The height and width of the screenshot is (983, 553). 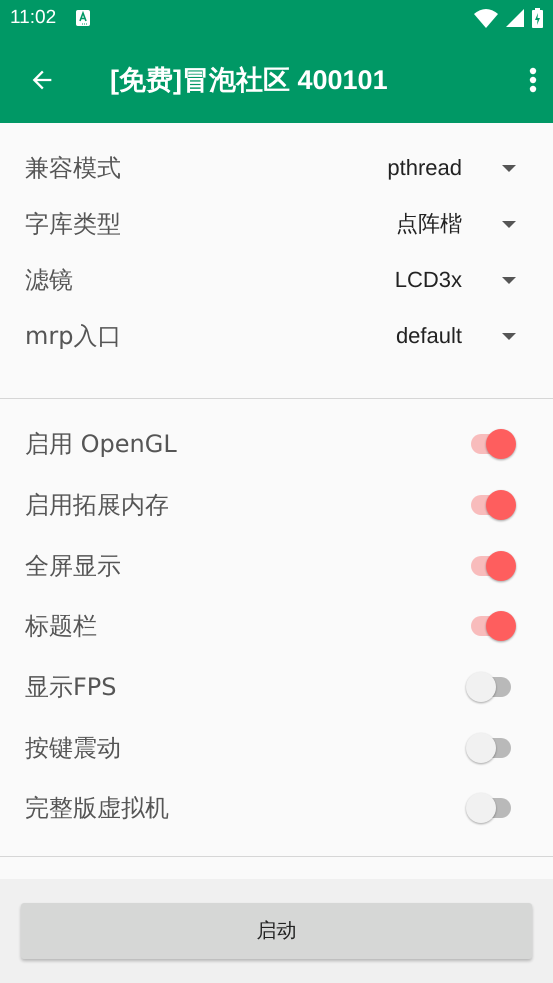 What do you see at coordinates (101, 444) in the screenshot?
I see `toggle-label: 启用 OpenGL` at bounding box center [101, 444].